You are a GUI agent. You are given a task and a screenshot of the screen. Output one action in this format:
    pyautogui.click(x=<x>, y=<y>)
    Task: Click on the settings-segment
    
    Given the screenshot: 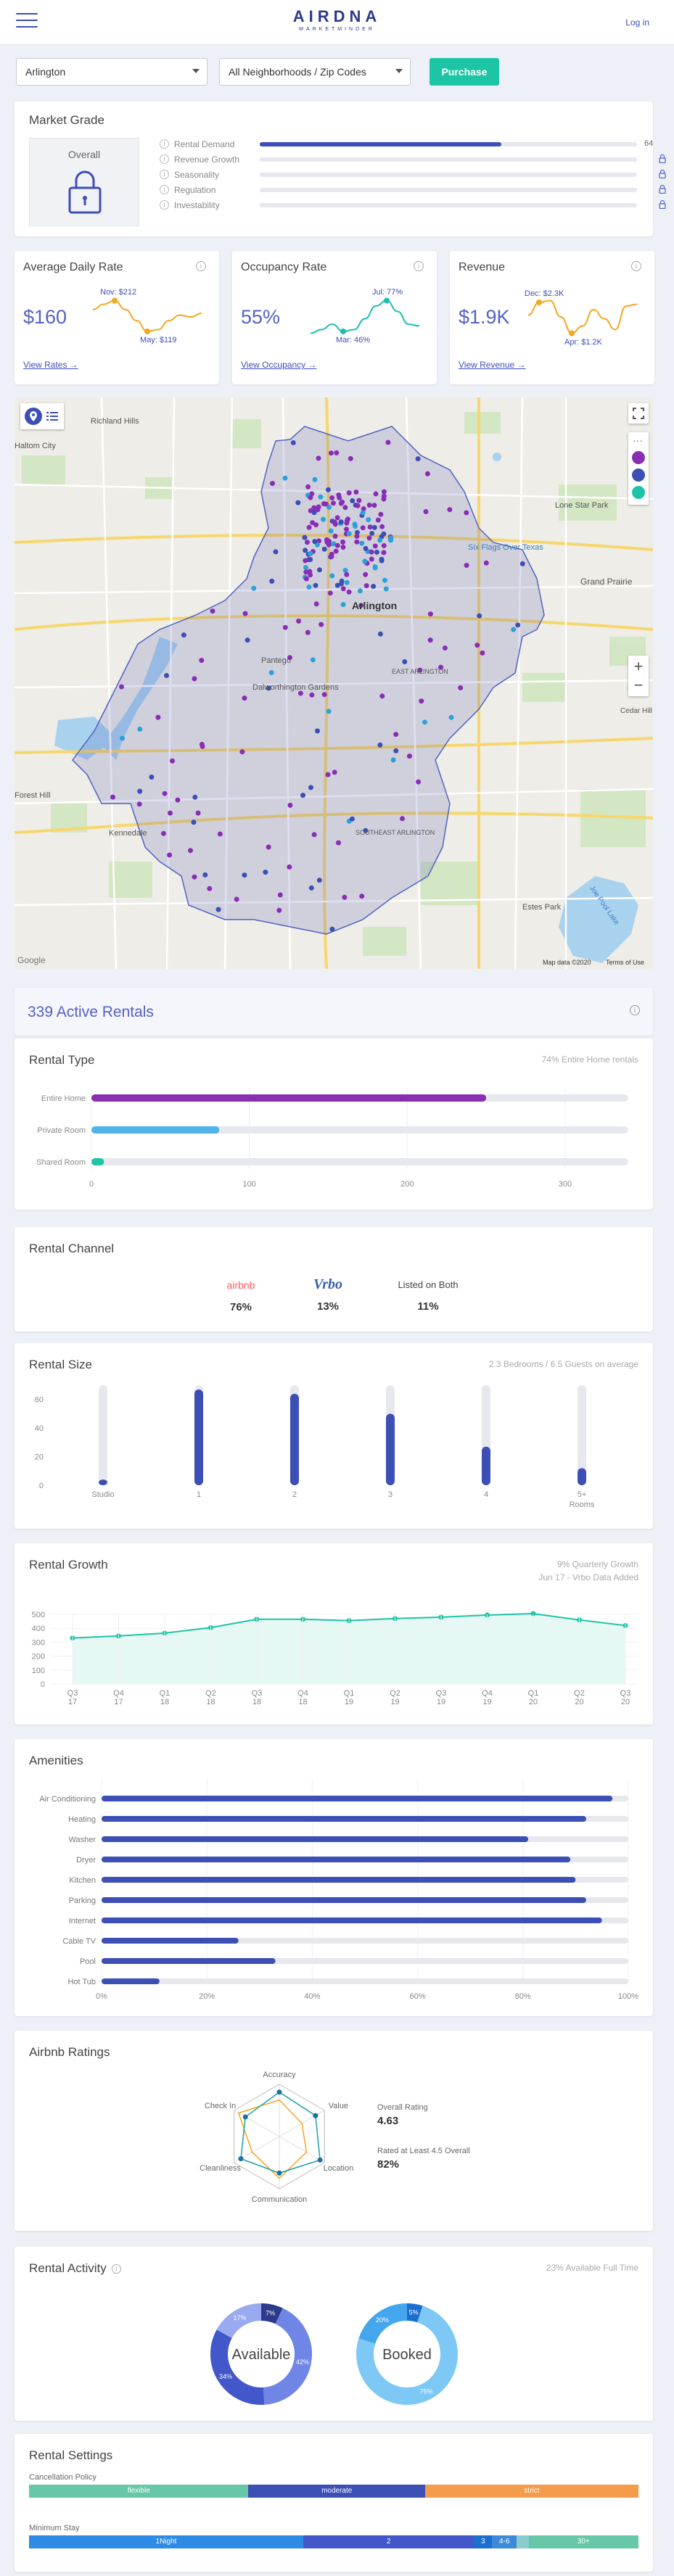 What is the action you would take?
    pyautogui.click(x=522, y=2541)
    